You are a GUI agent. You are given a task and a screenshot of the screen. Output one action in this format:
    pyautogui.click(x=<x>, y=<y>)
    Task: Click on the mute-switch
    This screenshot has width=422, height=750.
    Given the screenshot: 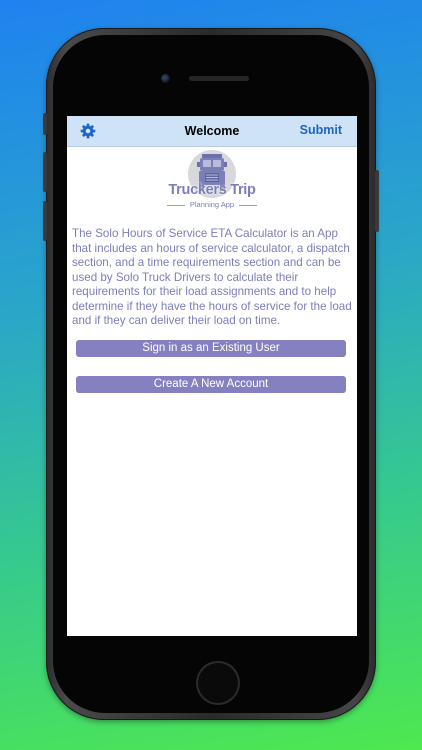 What is the action you would take?
    pyautogui.click(x=45, y=124)
    